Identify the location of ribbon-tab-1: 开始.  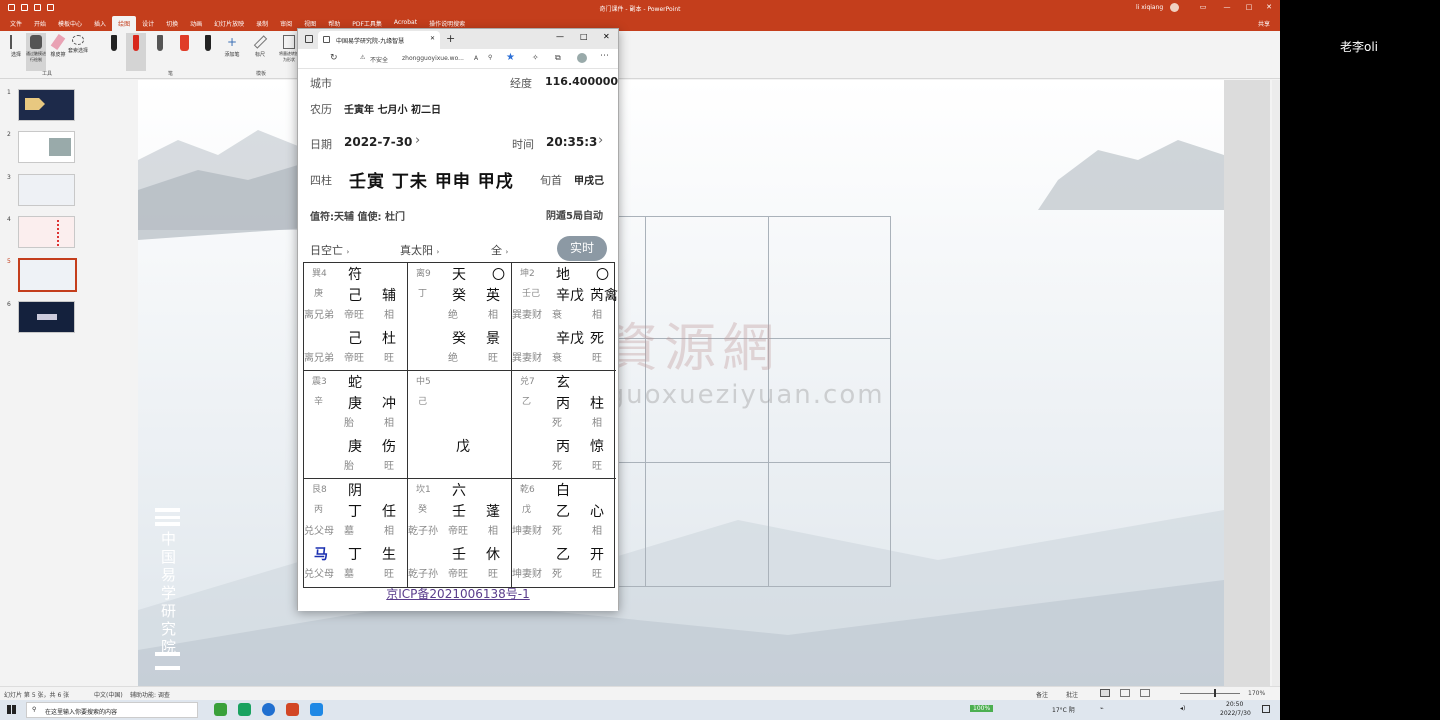
(40, 23).